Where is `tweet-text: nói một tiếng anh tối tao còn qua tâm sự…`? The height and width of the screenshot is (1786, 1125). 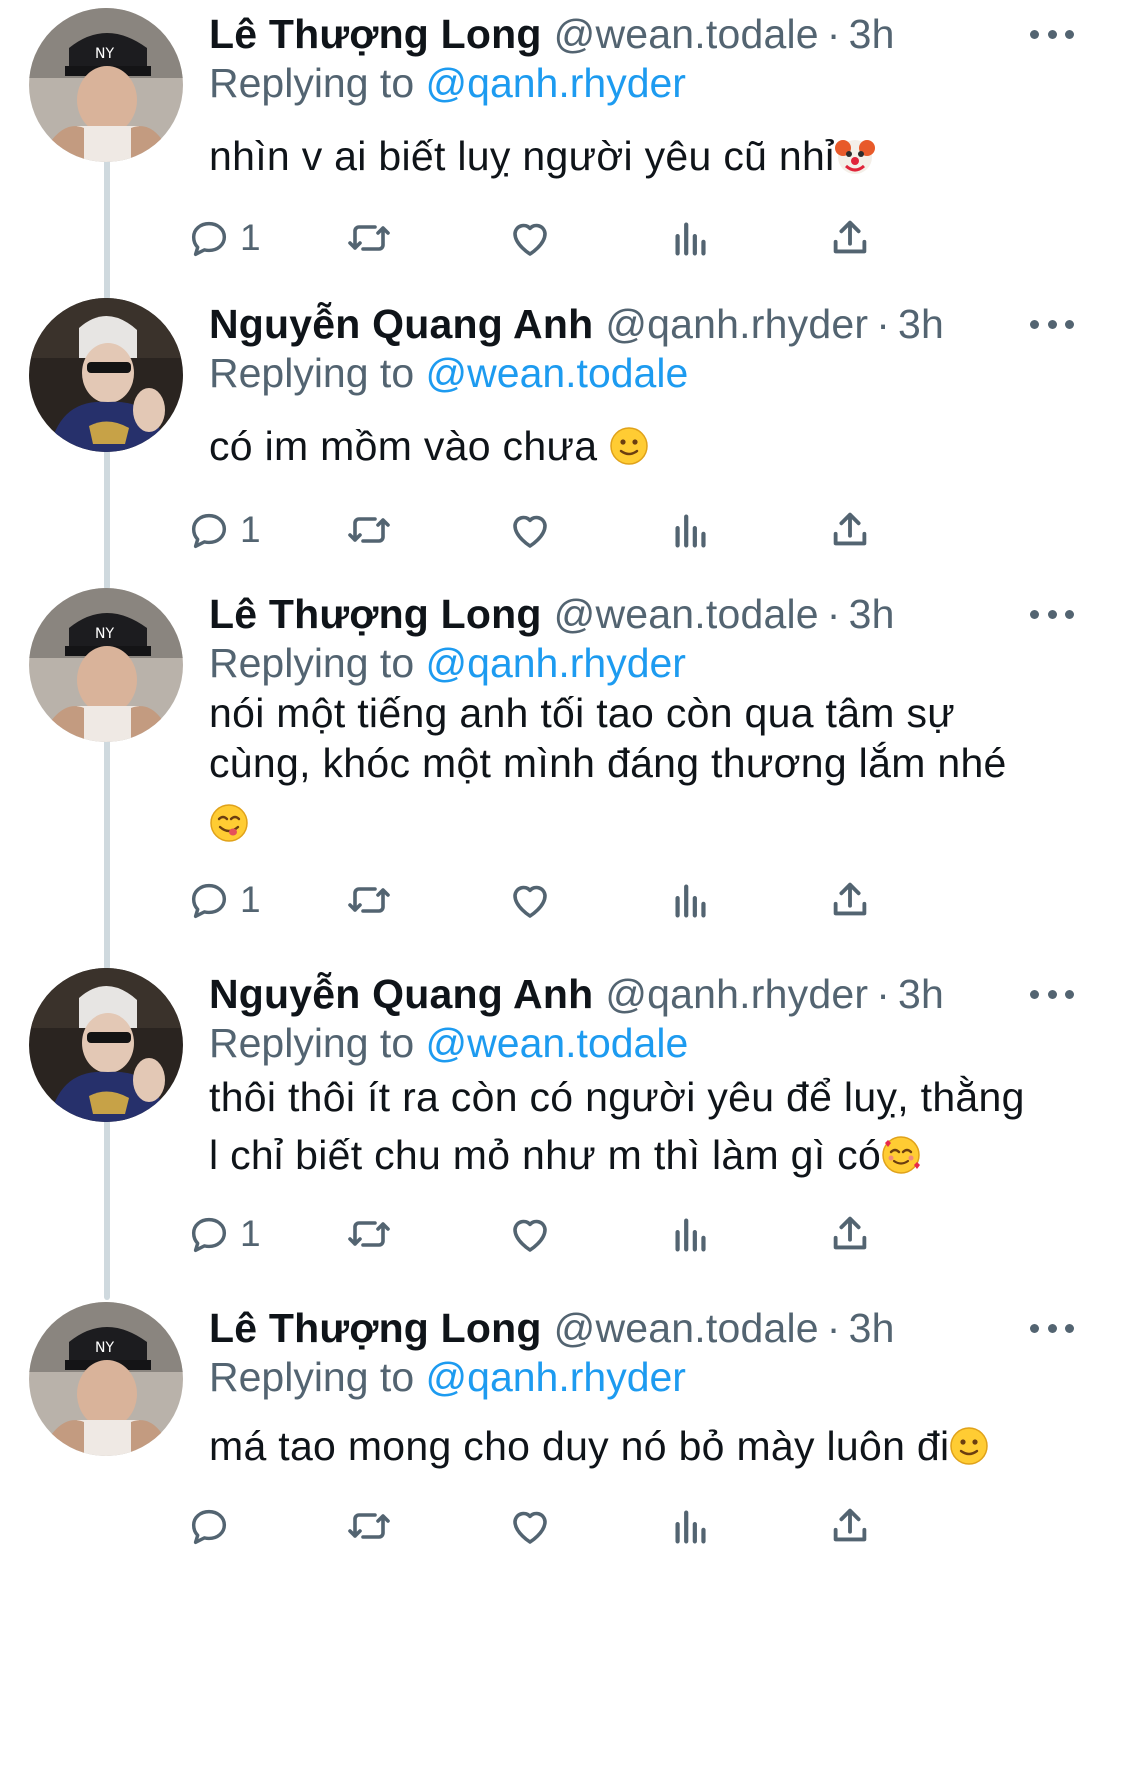
tweet-text: nói một tiếng anh tối tao còn qua tâm sự… is located at coordinates (649, 768).